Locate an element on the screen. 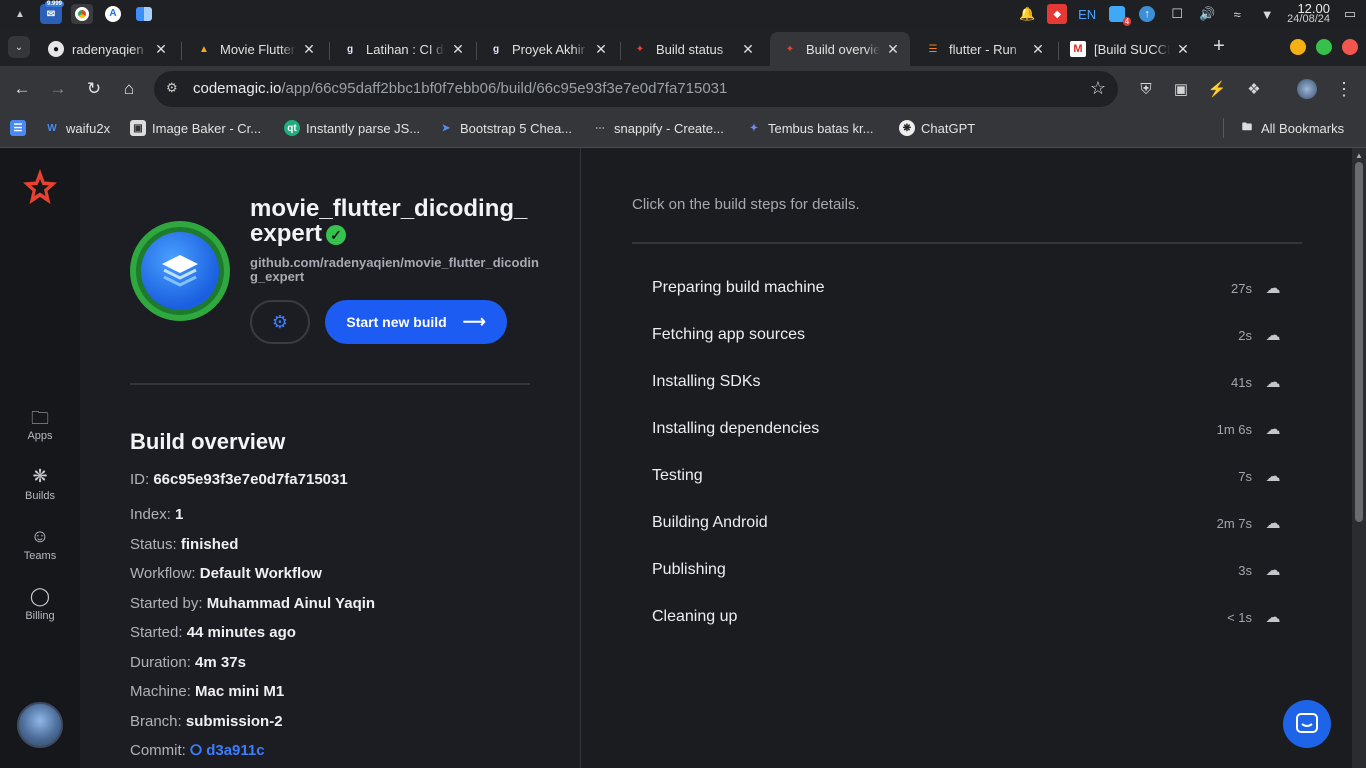 Image resolution: width=1366 pixels, height=768 pixels. lightning-extension-icon: ⚡ is located at coordinates (1217, 89).